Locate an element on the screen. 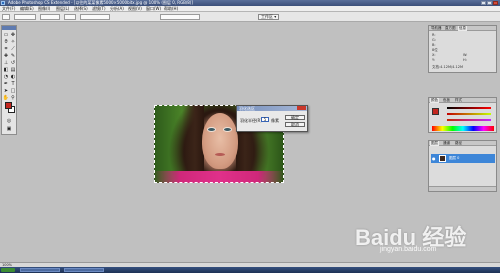 The height and width of the screenshot is (273, 500). blur-tool-icon: ◔ is located at coordinates (6, 77).